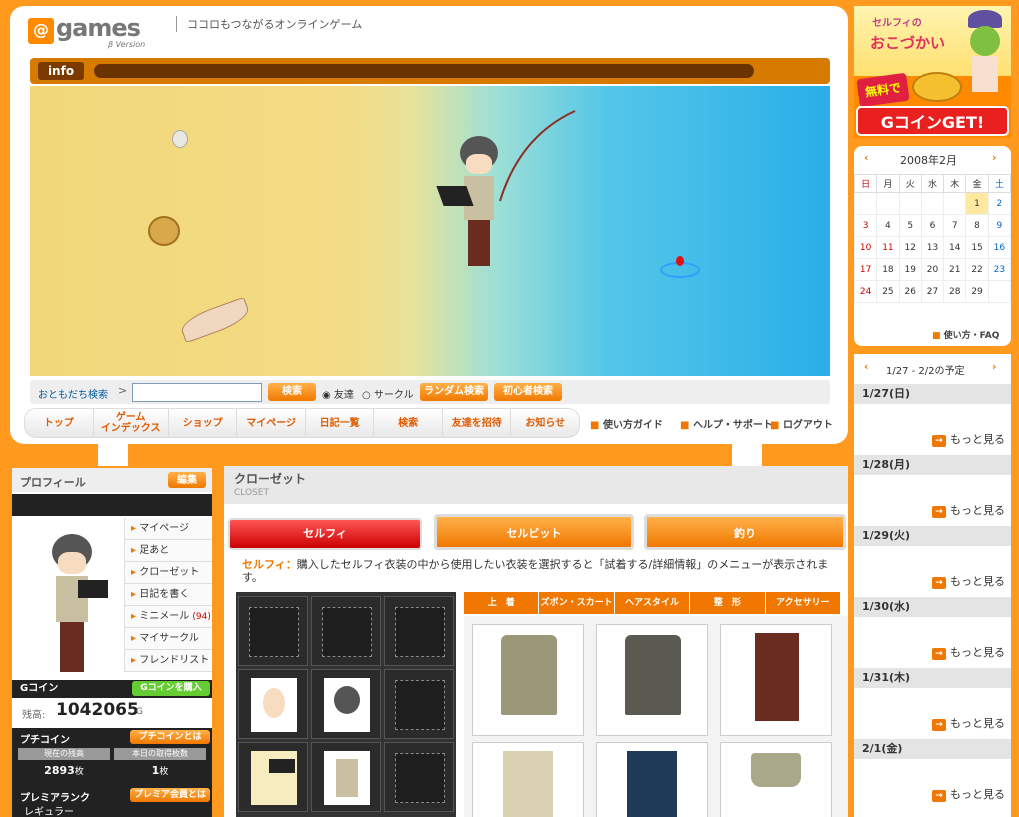 The width and height of the screenshot is (1019, 817). I want to click on calendar-day: 13, so click(932, 247).